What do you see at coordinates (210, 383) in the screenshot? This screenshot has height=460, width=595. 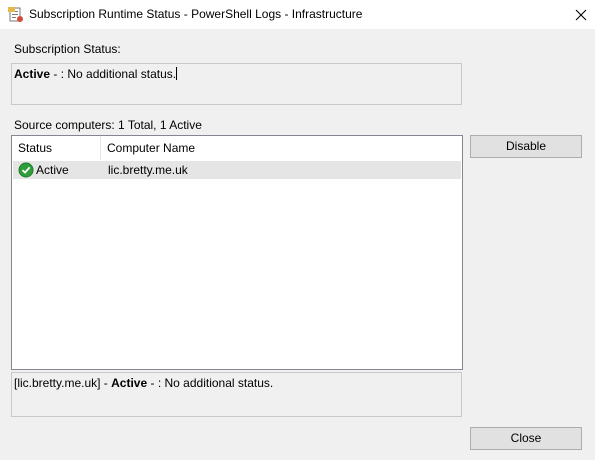 I see `detail-message: - : No additional status.` at bounding box center [210, 383].